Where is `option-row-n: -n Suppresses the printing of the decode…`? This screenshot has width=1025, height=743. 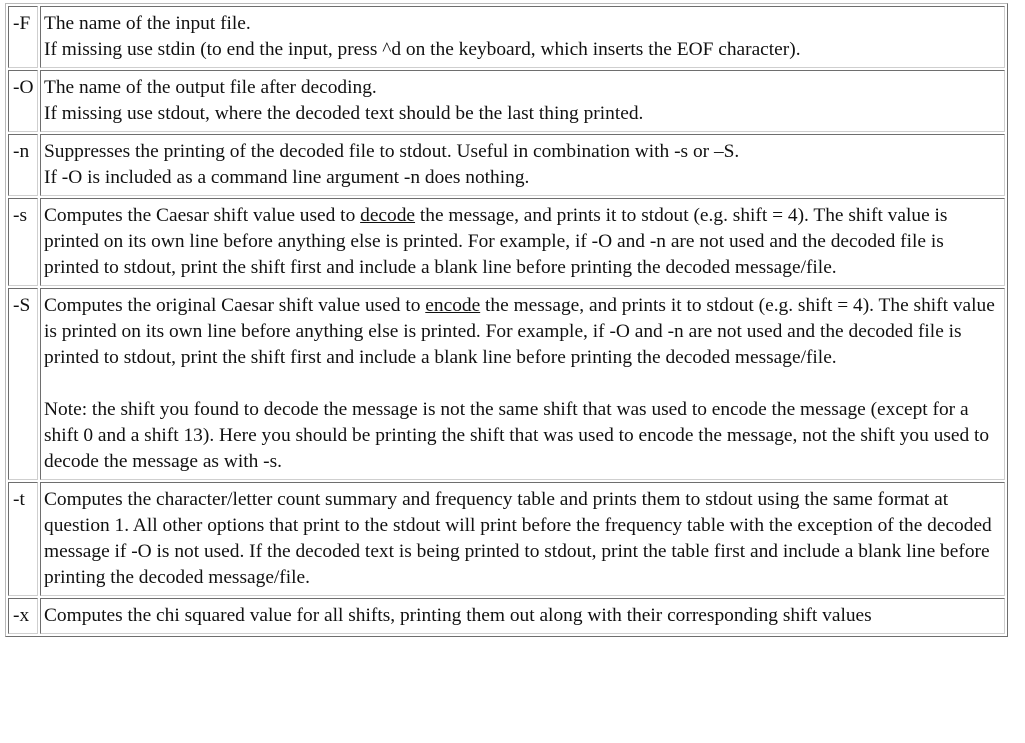
option-row-n: -n Suppresses the printing of the decode… is located at coordinates (506, 165).